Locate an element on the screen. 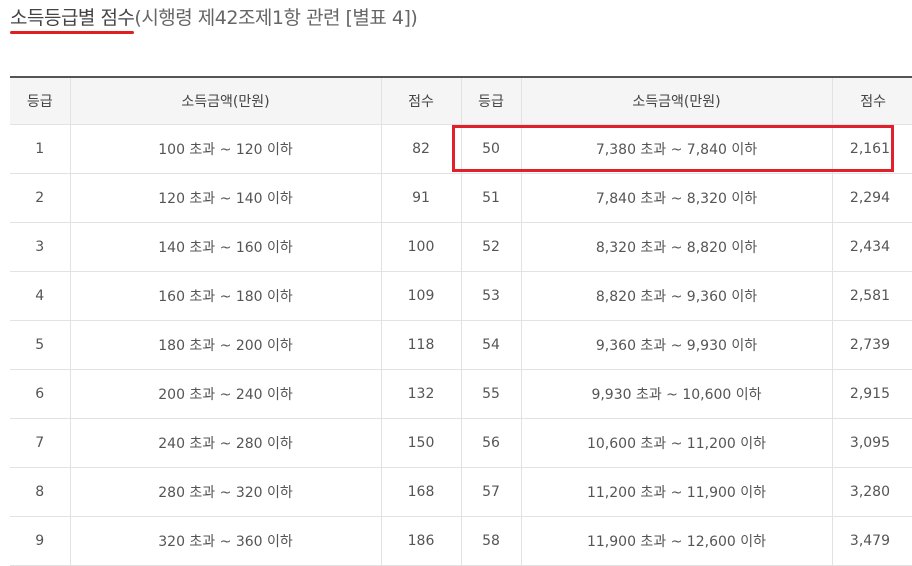 This screenshot has width=912, height=566. cell-income-range: 180 초과 ~ 200 이하 is located at coordinates (226, 345).